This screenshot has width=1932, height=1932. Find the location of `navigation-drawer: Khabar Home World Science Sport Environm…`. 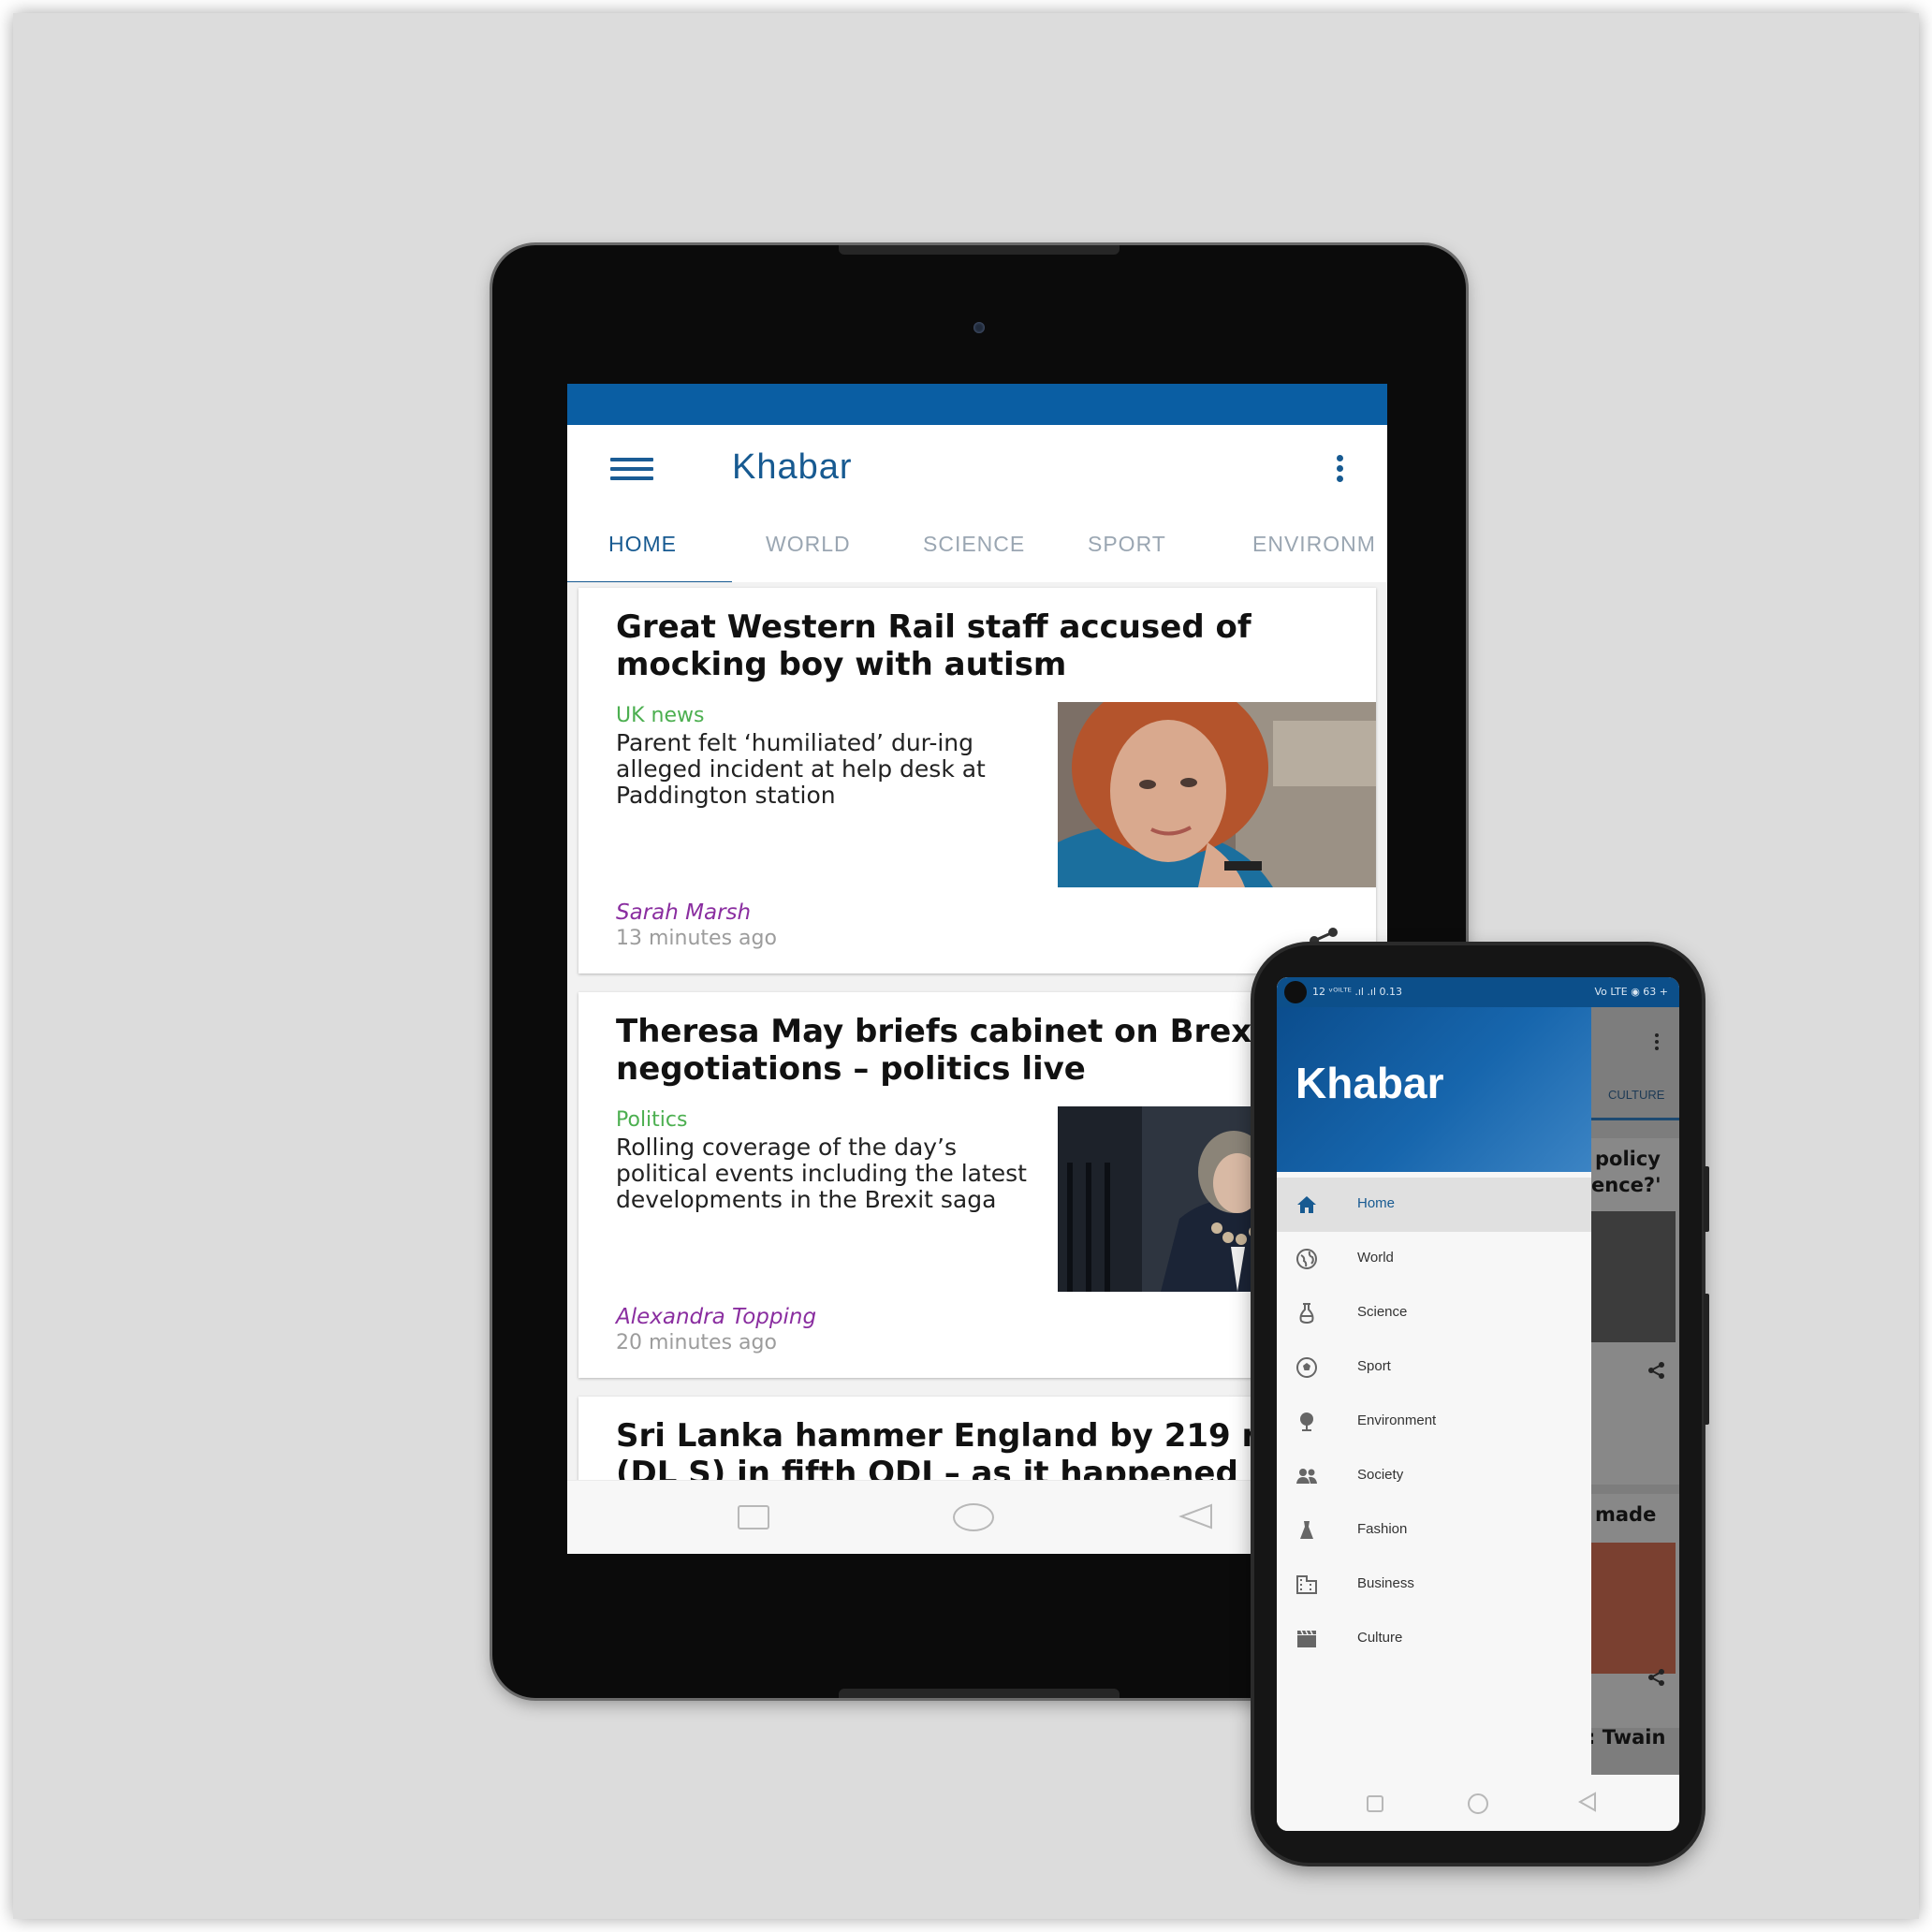

navigation-drawer: Khabar Home World Science Sport Environm… is located at coordinates (1434, 1404).